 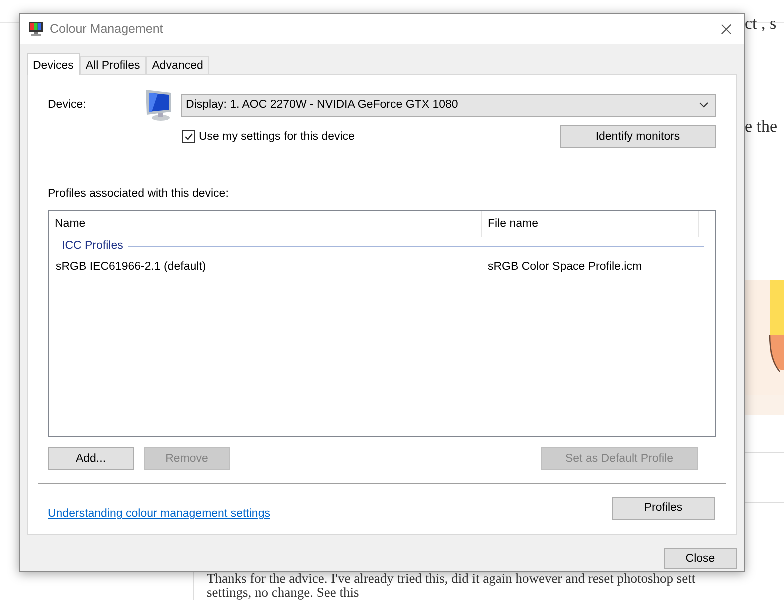 I want to click on caret-icon, so click(x=704, y=105).